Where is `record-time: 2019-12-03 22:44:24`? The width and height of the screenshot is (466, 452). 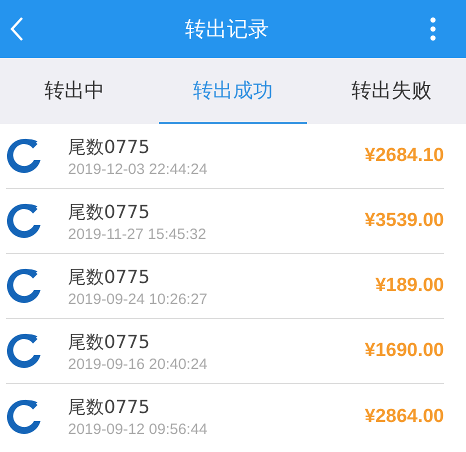
record-time: 2019-12-03 22:44:24 is located at coordinates (138, 169).